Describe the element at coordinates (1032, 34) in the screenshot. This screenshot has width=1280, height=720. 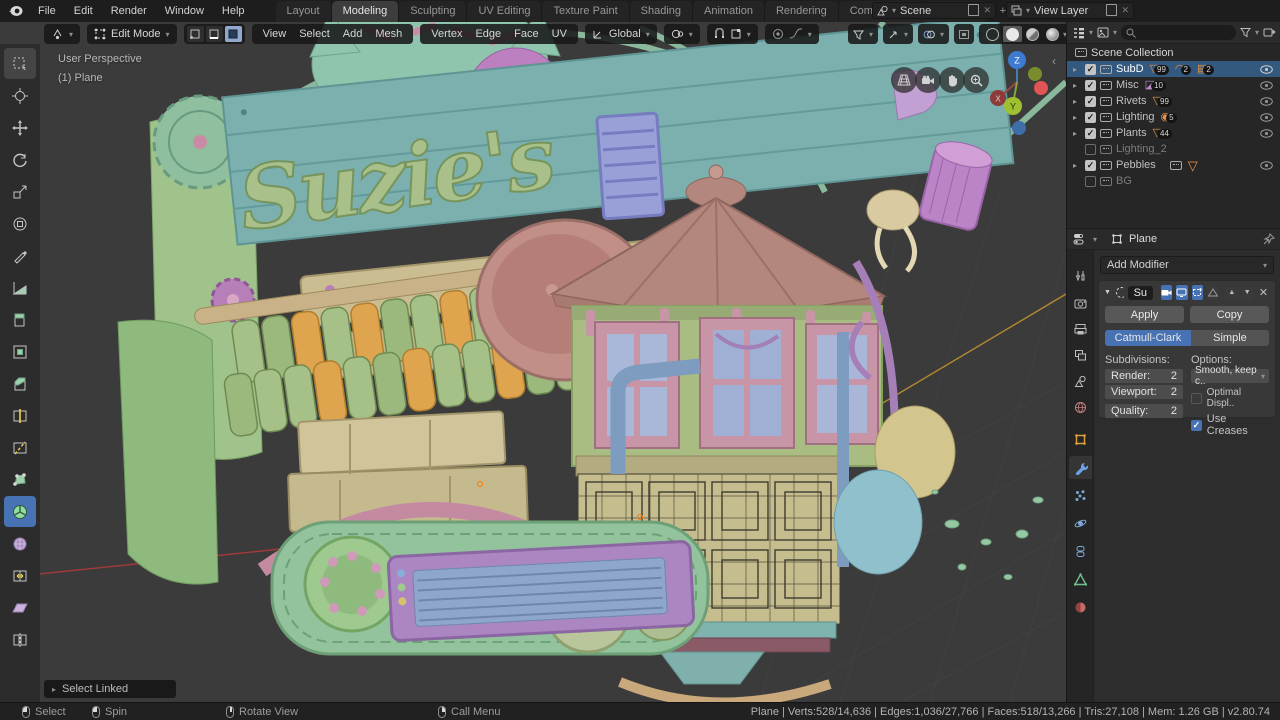
I see `shading-material-button` at that location.